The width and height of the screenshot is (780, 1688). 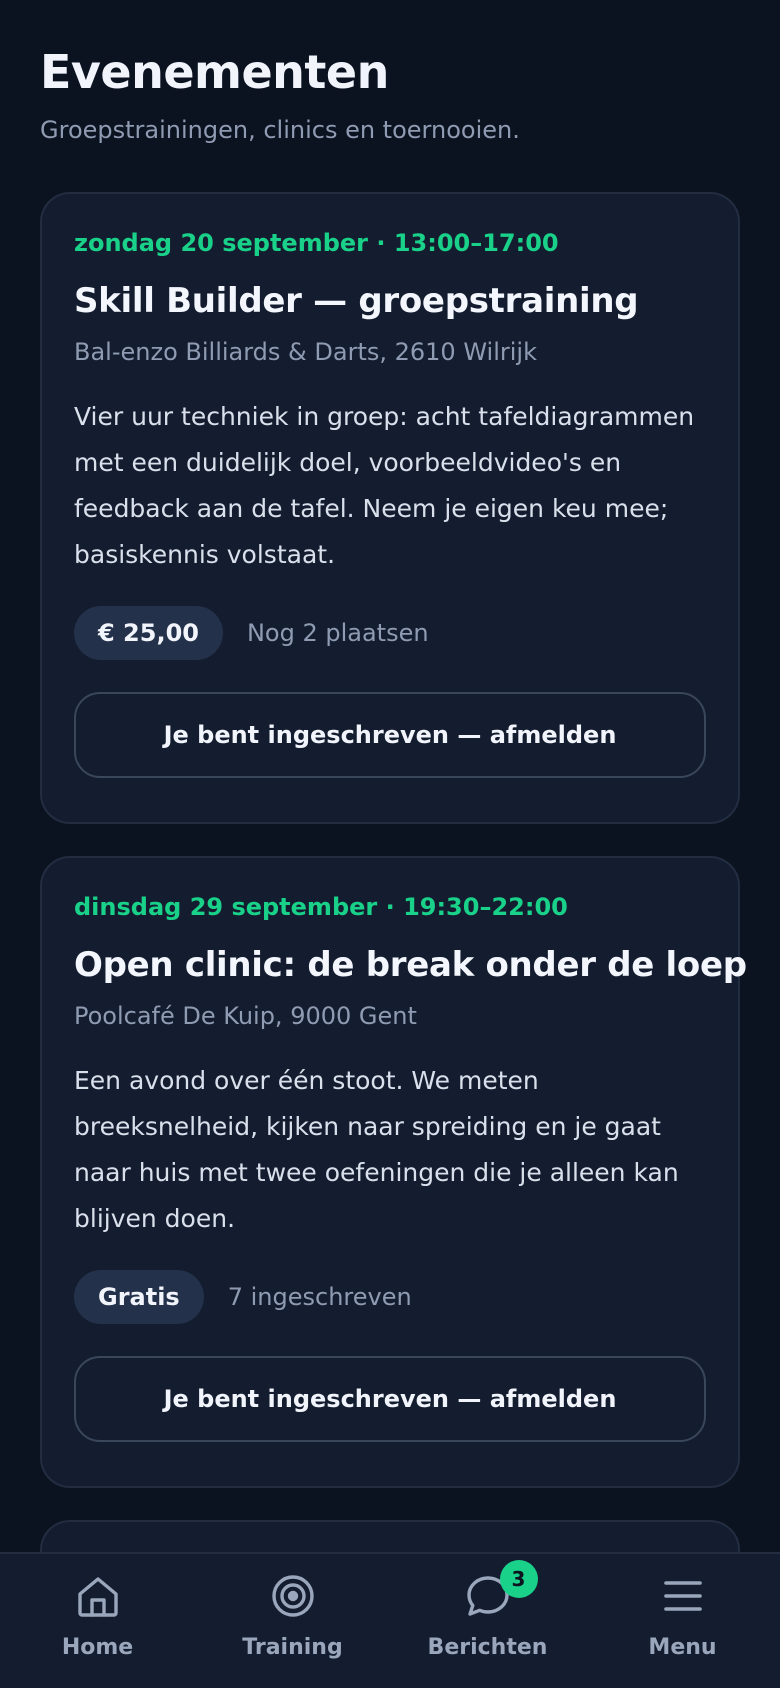 I want to click on nav-item-menu: Menu, so click(x=682, y=1621).